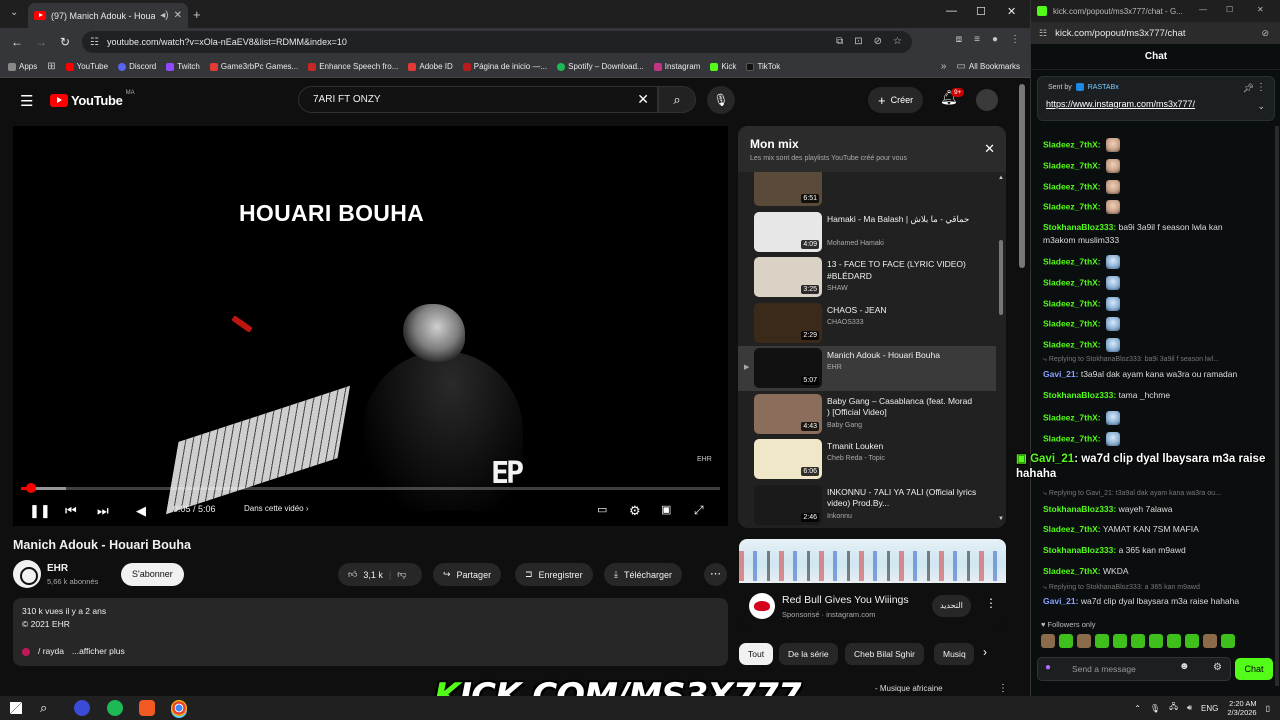 This screenshot has height=720, width=1280. What do you see at coordinates (197, 14) in the screenshot?
I see `new-tab-icon: +` at bounding box center [197, 14].